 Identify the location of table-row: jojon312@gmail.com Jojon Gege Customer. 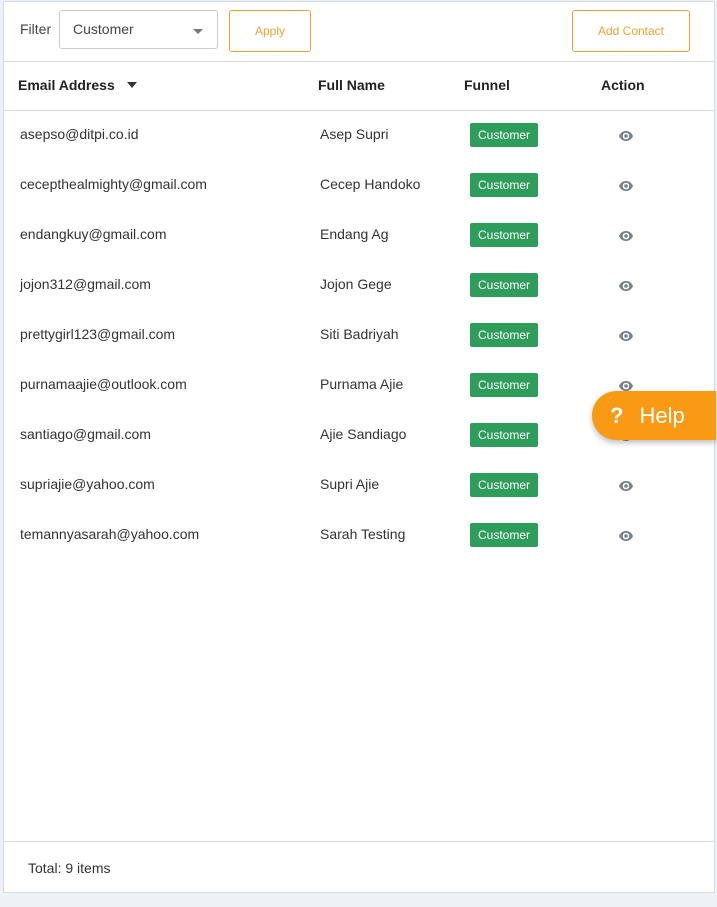
(359, 285).